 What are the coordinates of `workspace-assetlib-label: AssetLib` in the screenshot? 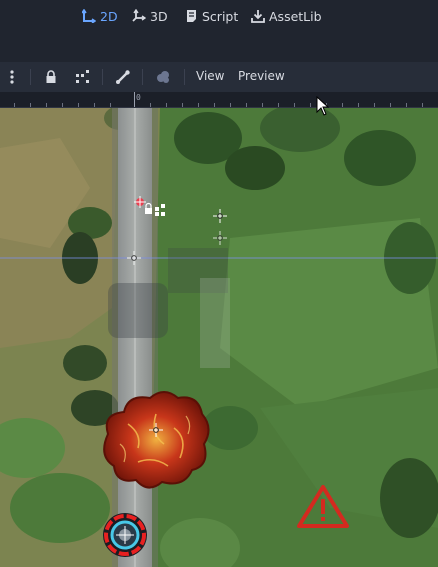 It's located at (295, 16).